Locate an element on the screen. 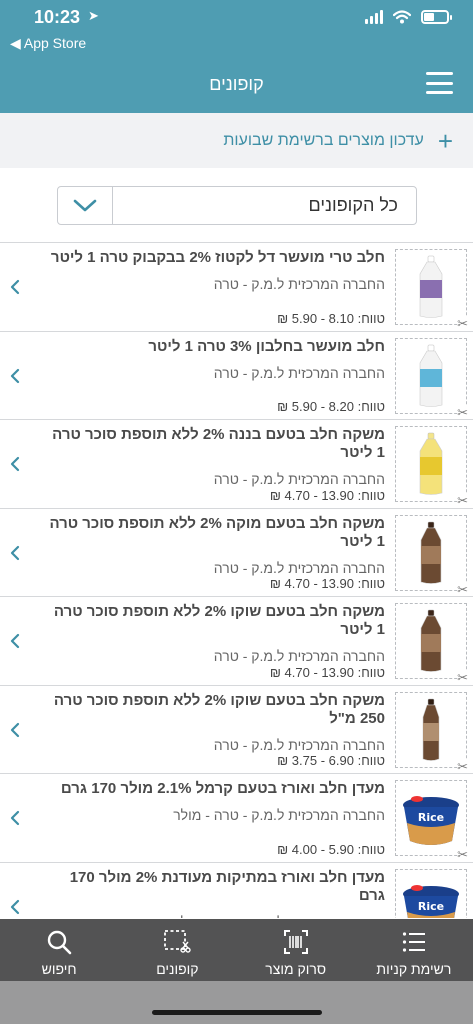 The width and height of the screenshot is (473, 1024). signal-icon is located at coordinates (374, 17).